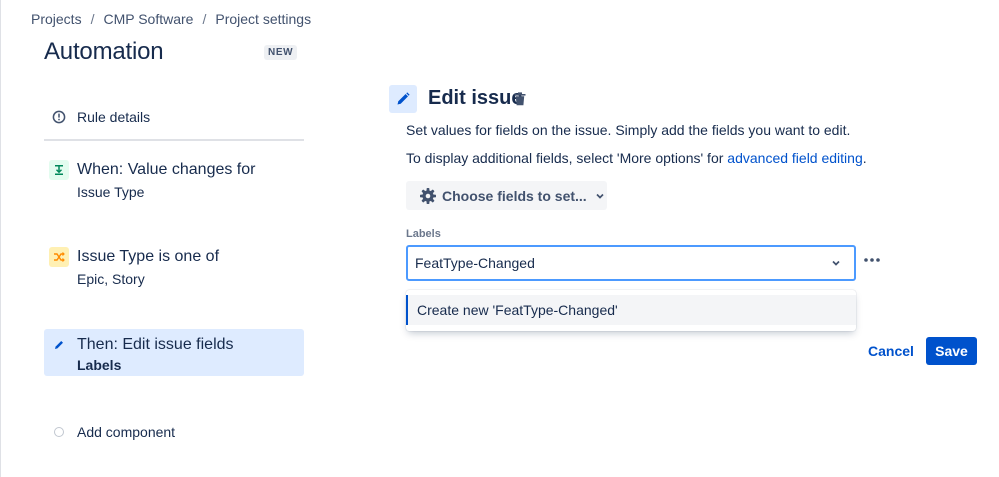  I want to click on rule-details-label: Rule details, so click(114, 117).